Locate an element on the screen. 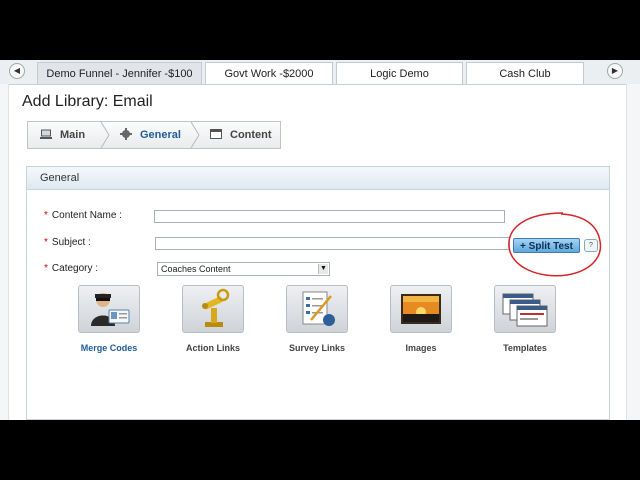  action-links-tool: Action Links is located at coordinates (213, 319).